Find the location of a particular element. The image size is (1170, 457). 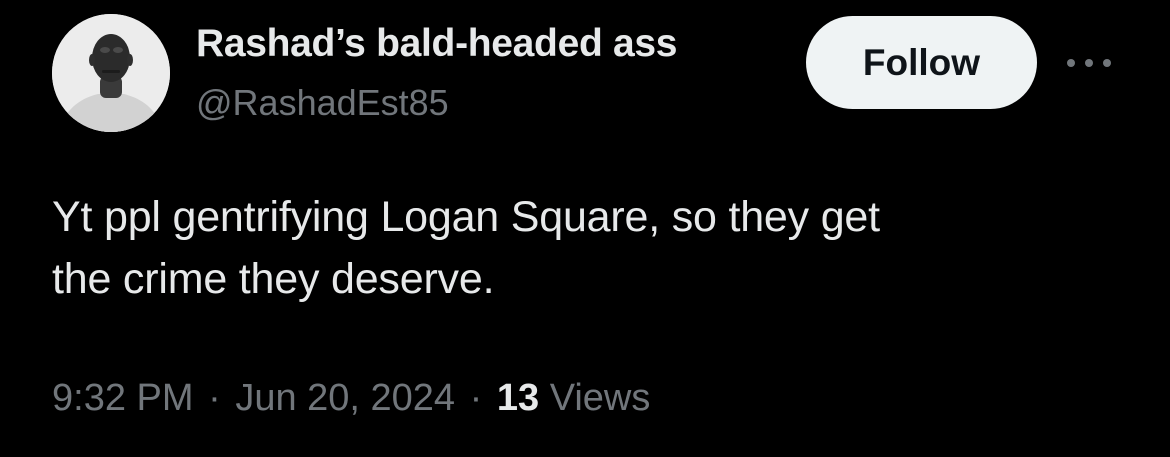

tweet-text-line: the crime they deserve. is located at coordinates (273, 279).